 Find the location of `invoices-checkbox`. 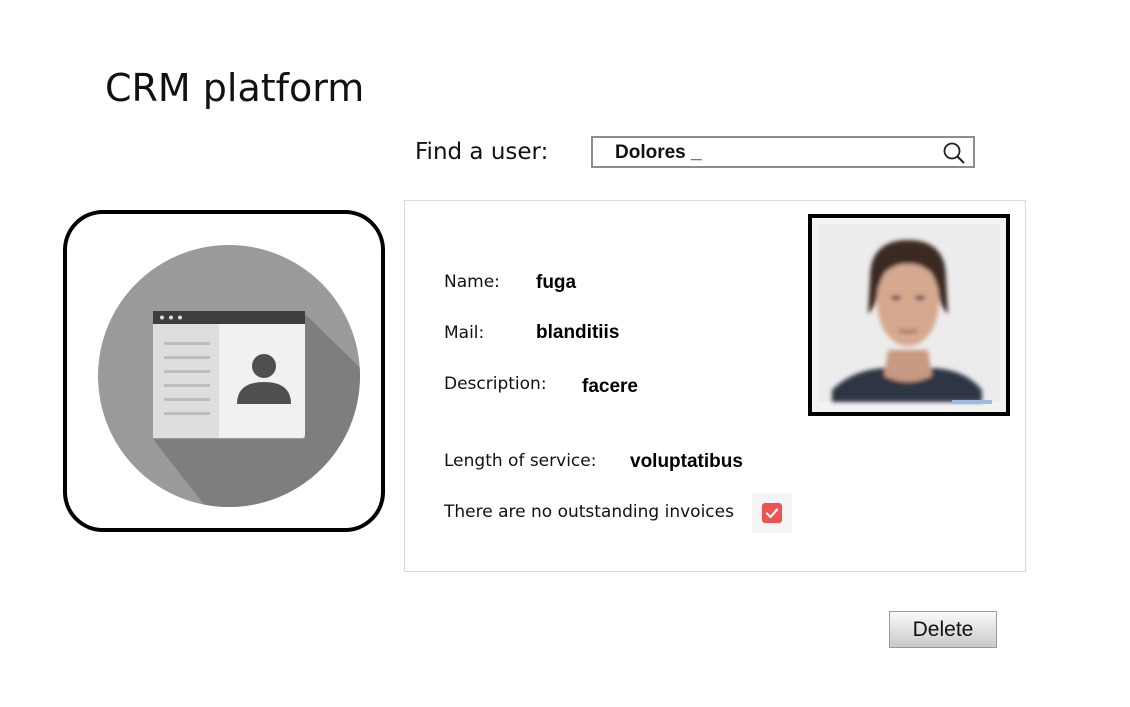

invoices-checkbox is located at coordinates (772, 513).